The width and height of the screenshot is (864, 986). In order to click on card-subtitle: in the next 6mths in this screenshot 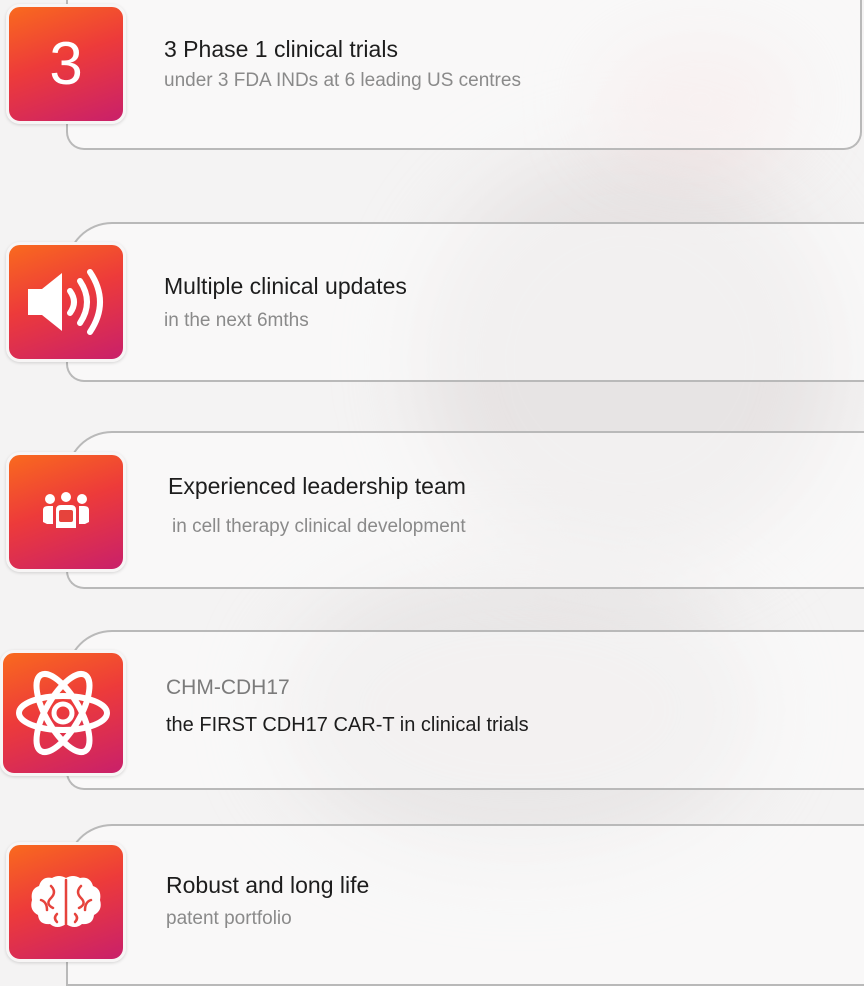, I will do `click(236, 320)`.